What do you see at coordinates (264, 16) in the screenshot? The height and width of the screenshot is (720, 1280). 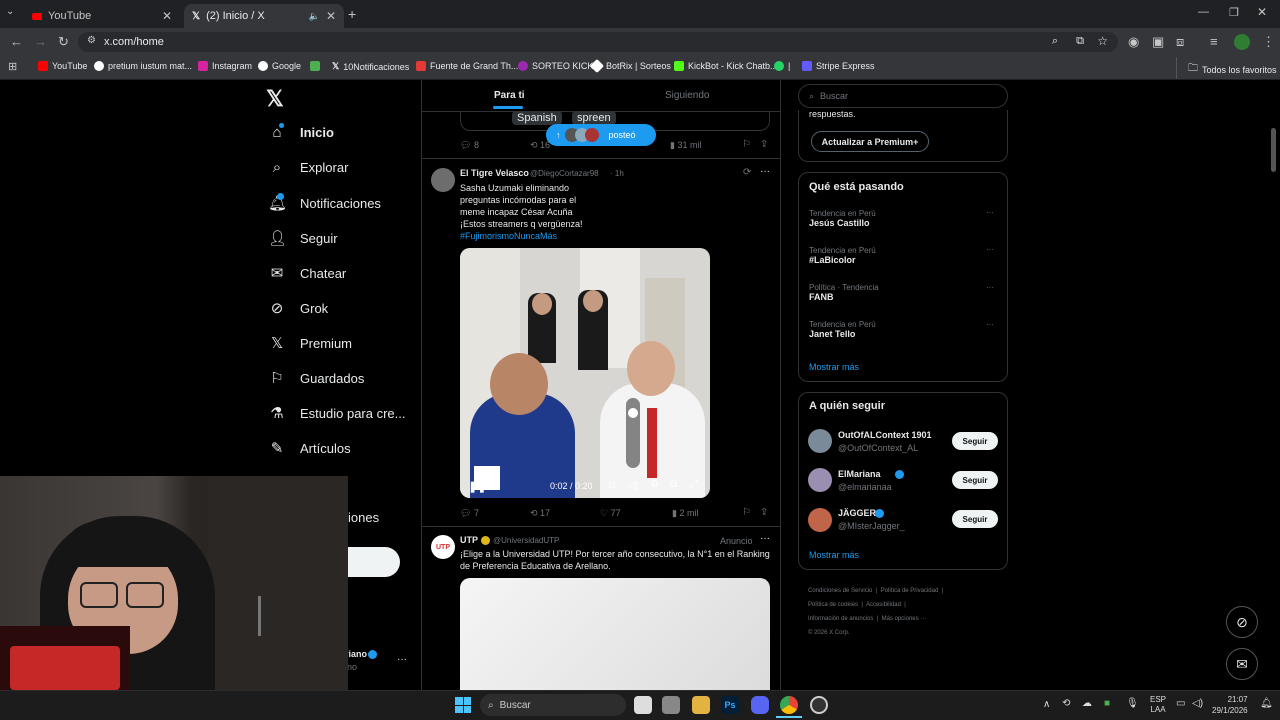 I see `tab-x: 𝕏 (2) Inicio / X 🔈 ✕` at bounding box center [264, 16].